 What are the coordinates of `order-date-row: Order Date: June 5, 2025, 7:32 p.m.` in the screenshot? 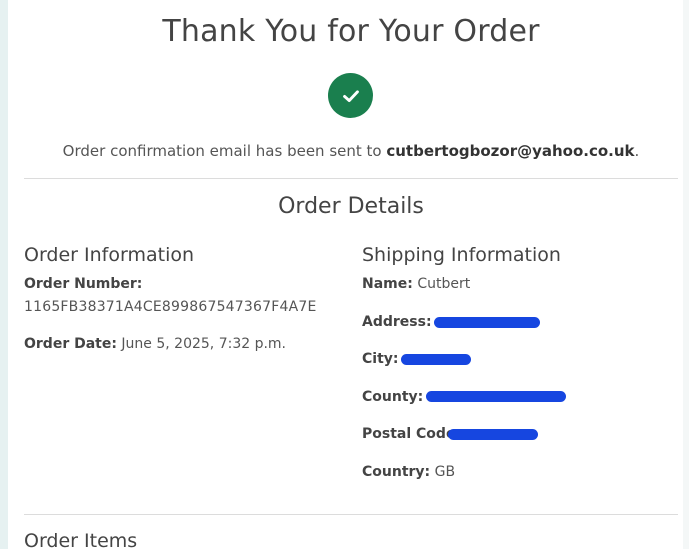 It's located at (155, 344).